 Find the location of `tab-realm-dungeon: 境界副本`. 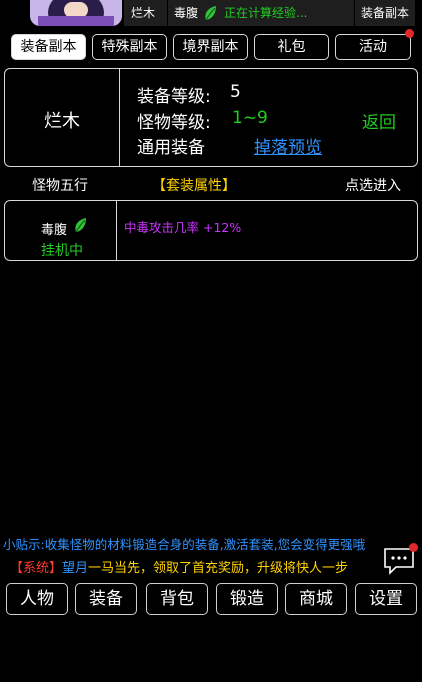

tab-realm-dungeon: 境界副本 is located at coordinates (210, 47).